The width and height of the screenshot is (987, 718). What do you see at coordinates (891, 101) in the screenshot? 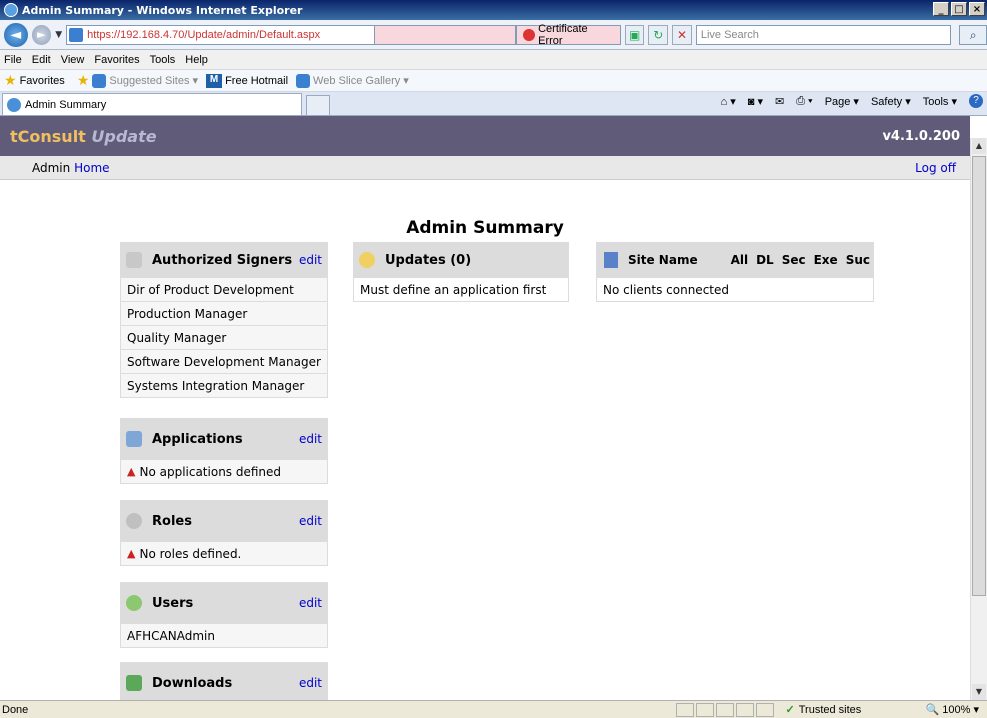
I see `cmd-safety: Safety ▾` at bounding box center [891, 101].